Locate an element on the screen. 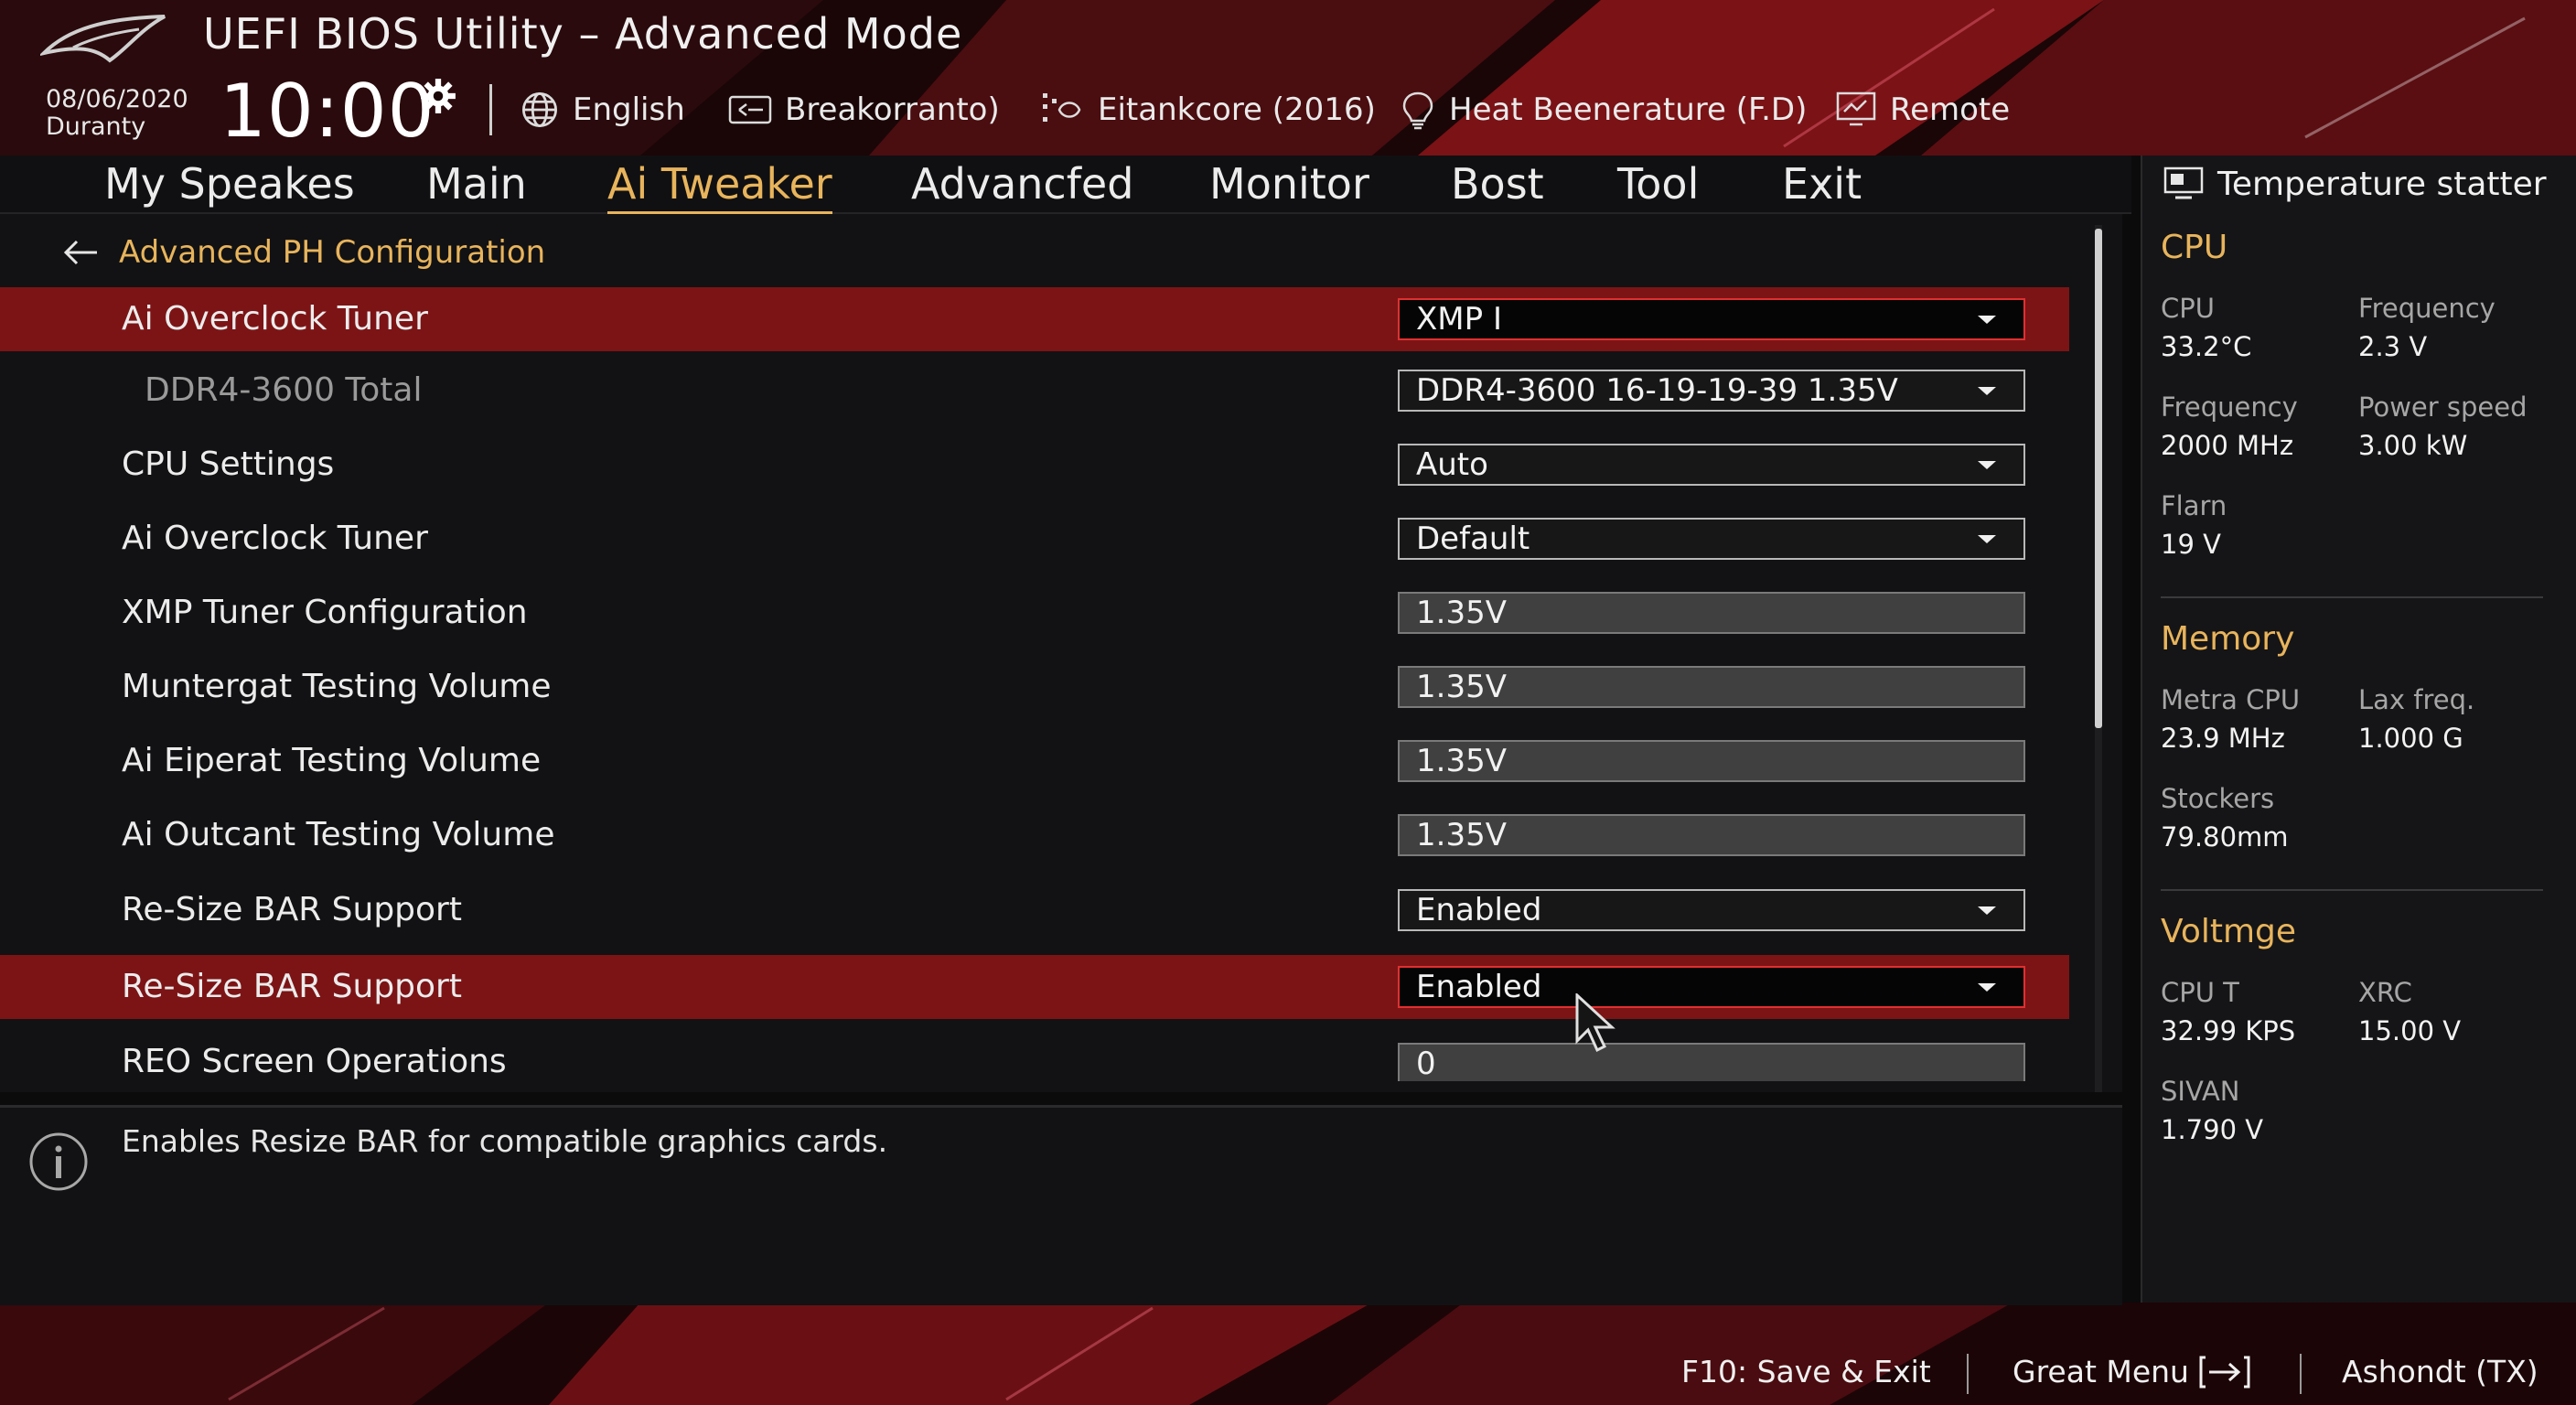  qfan-item: Eitankcore (2016) is located at coordinates (1207, 109).